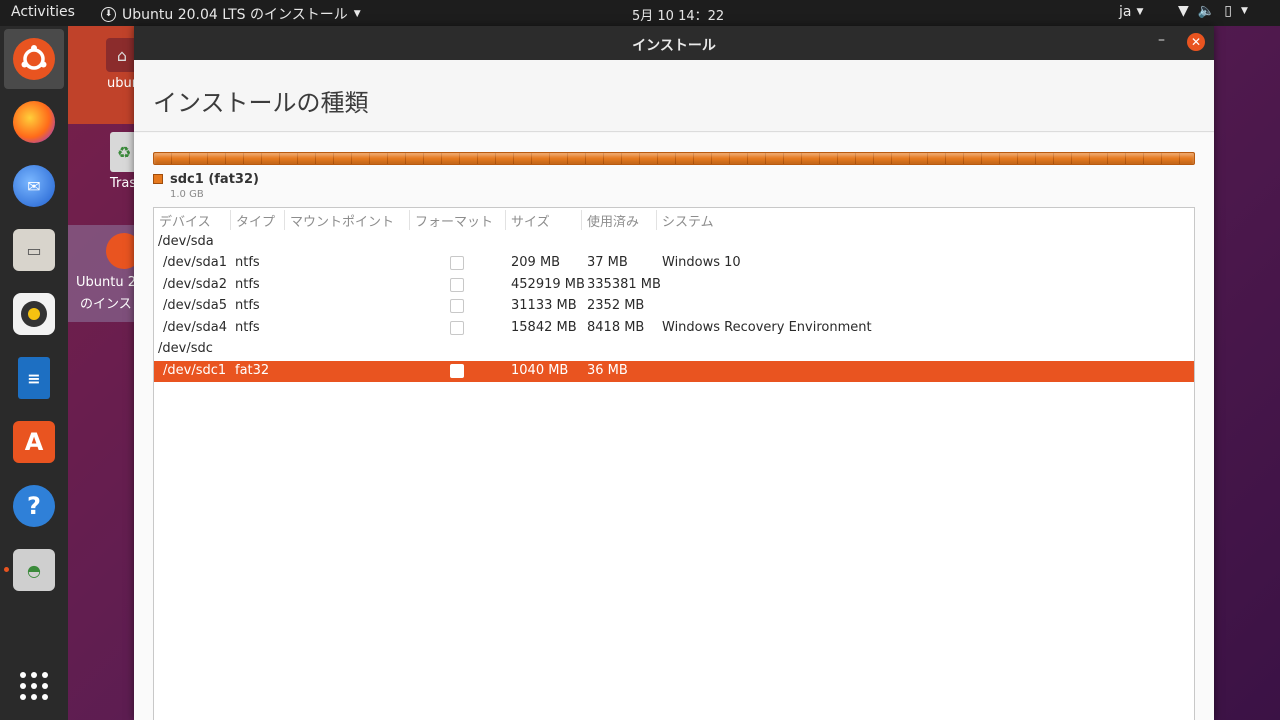 Image resolution: width=1280 pixels, height=720 pixels. I want to click on dock: ✉ ▭ ≡ A ? ◓, so click(34, 373).